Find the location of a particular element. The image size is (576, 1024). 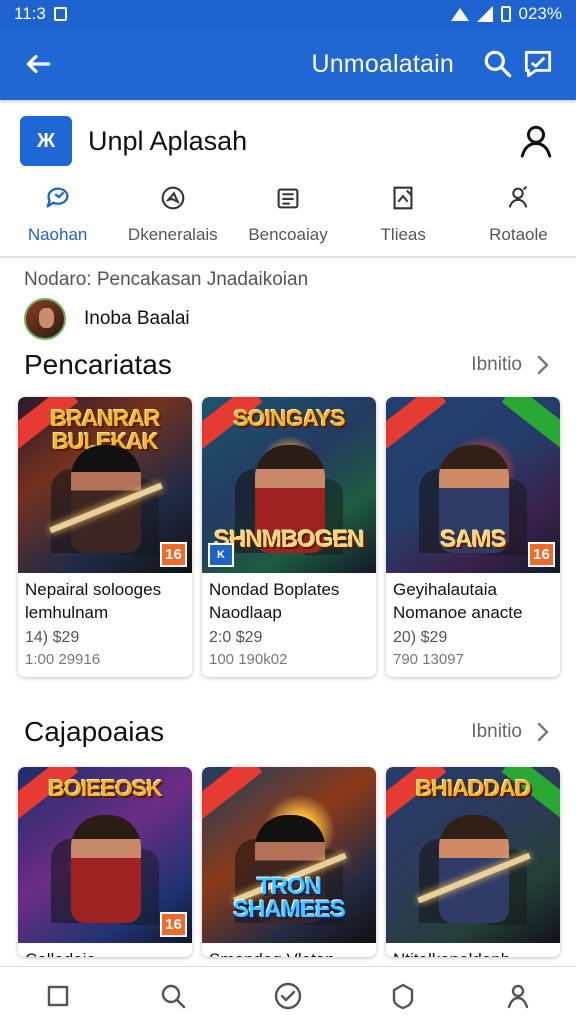

arrow-left-icon is located at coordinates (38, 64).